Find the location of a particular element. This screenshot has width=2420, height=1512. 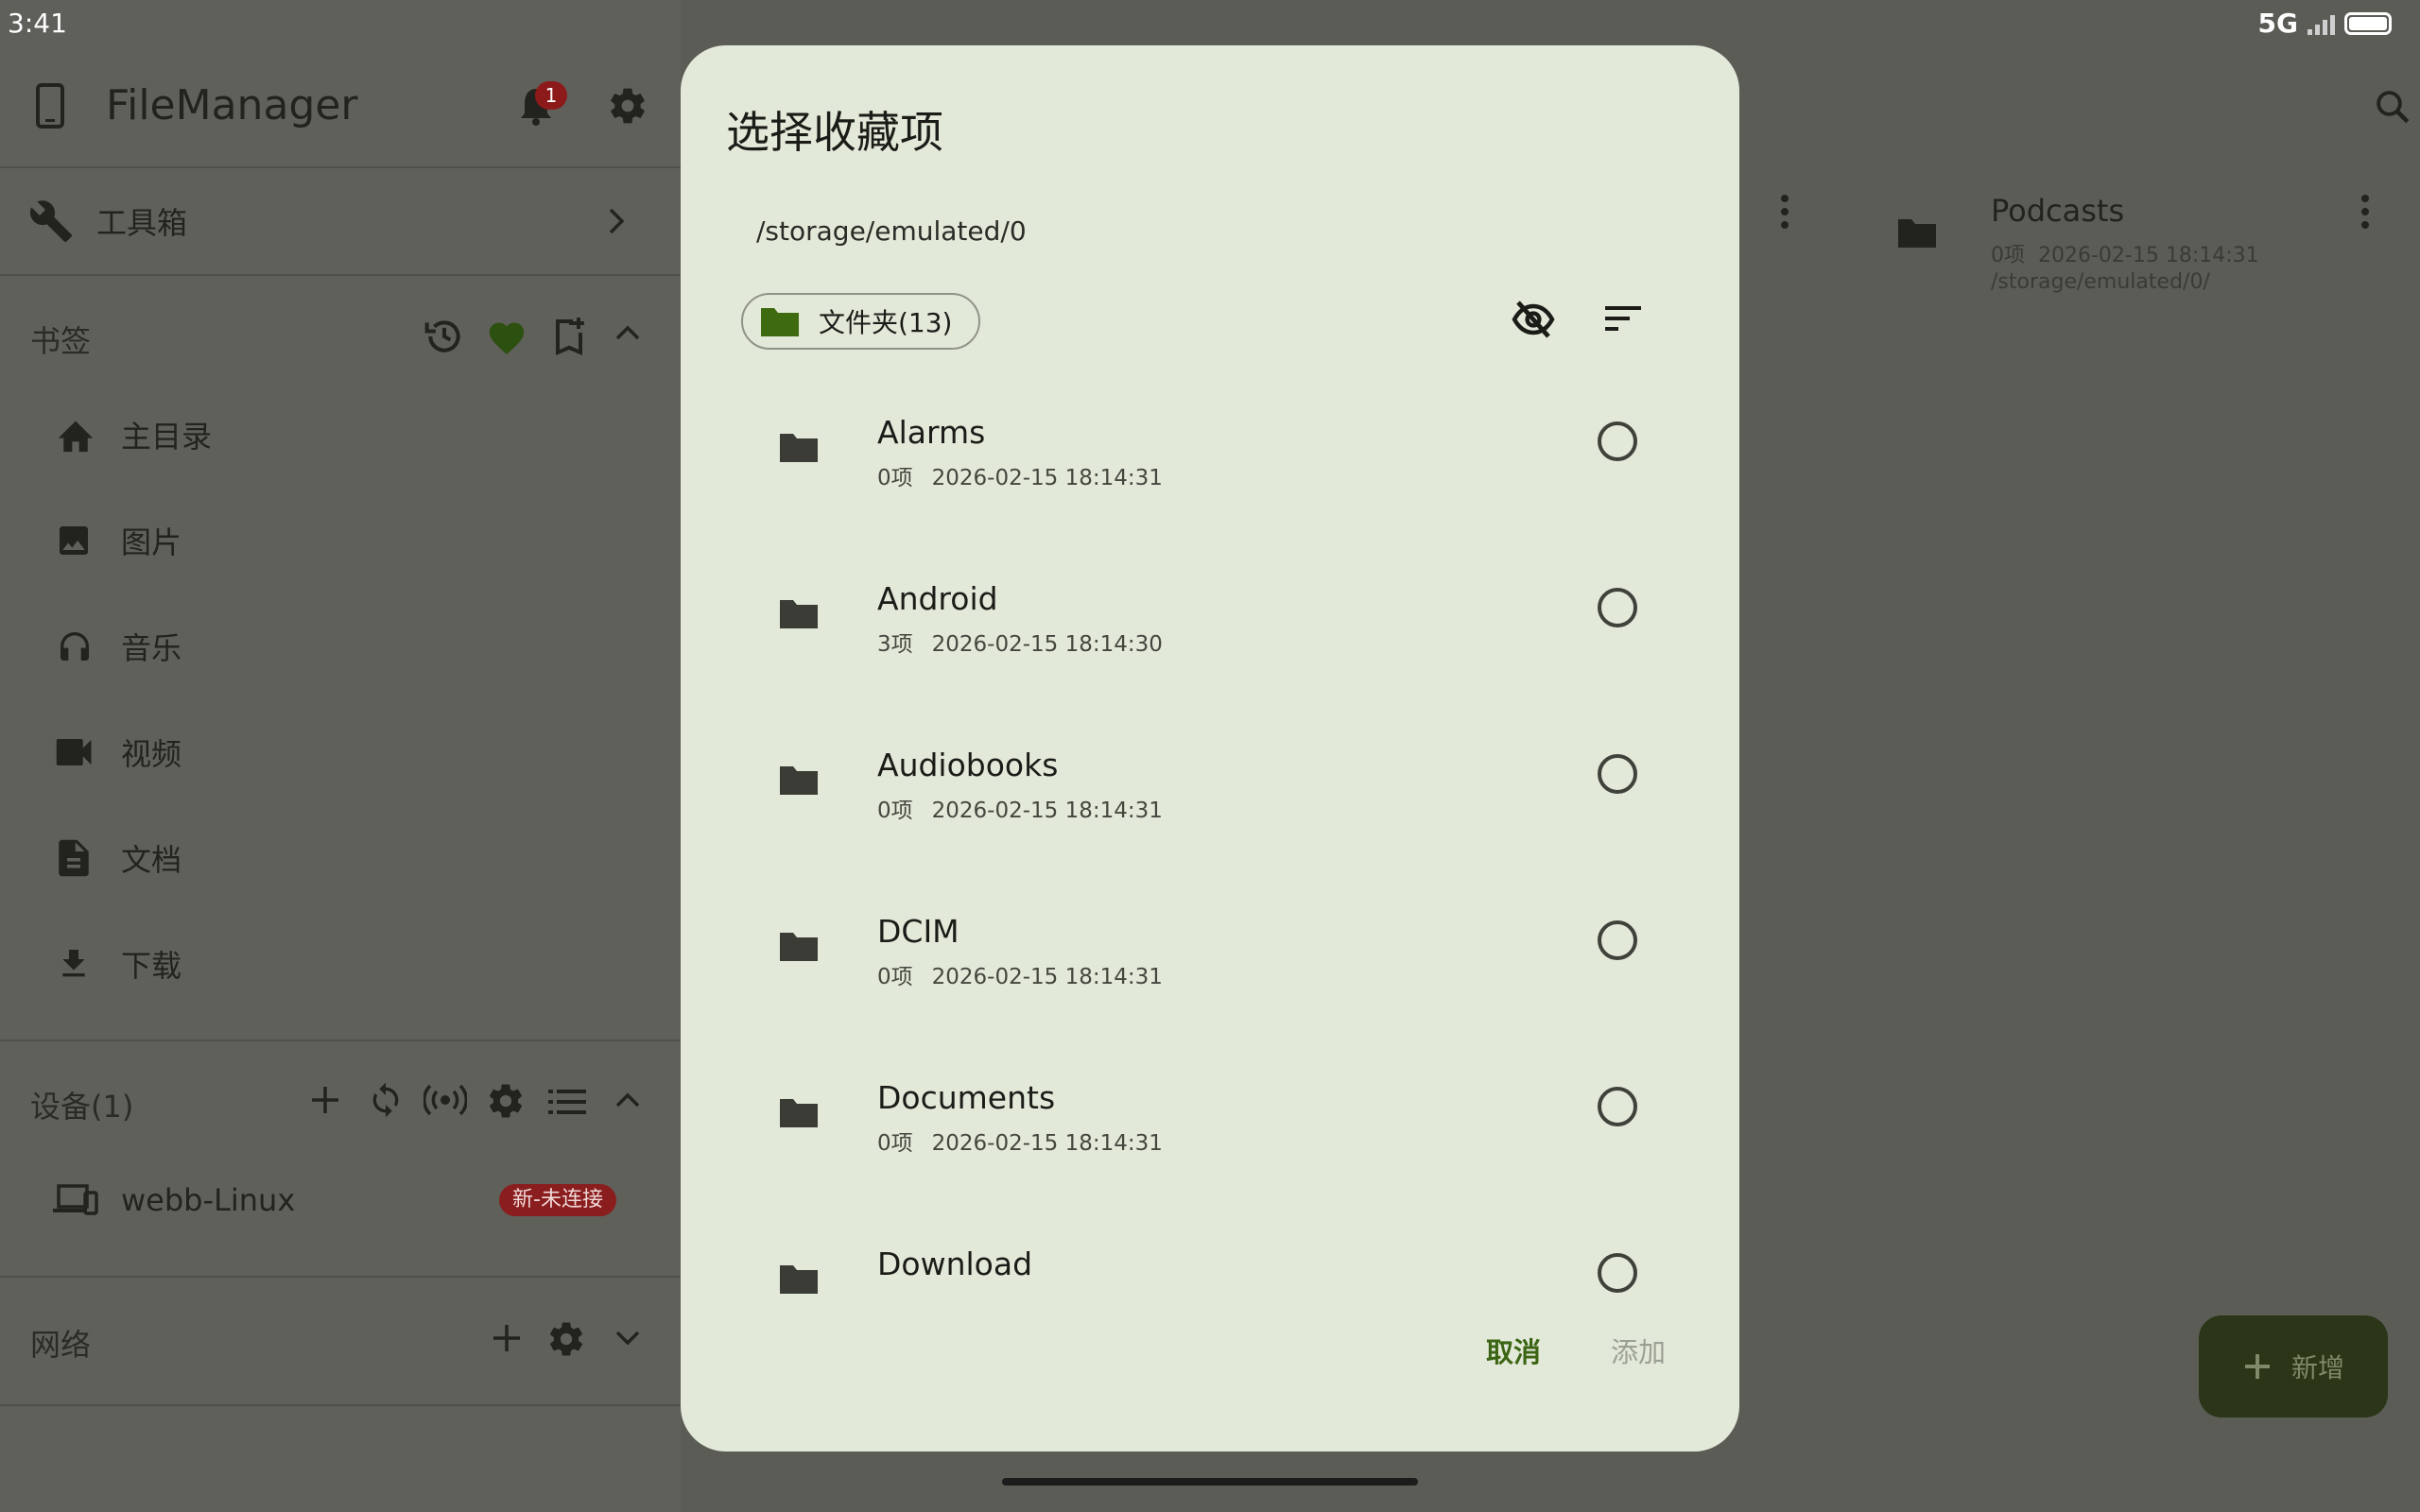

headphones-icon is located at coordinates (75, 646).